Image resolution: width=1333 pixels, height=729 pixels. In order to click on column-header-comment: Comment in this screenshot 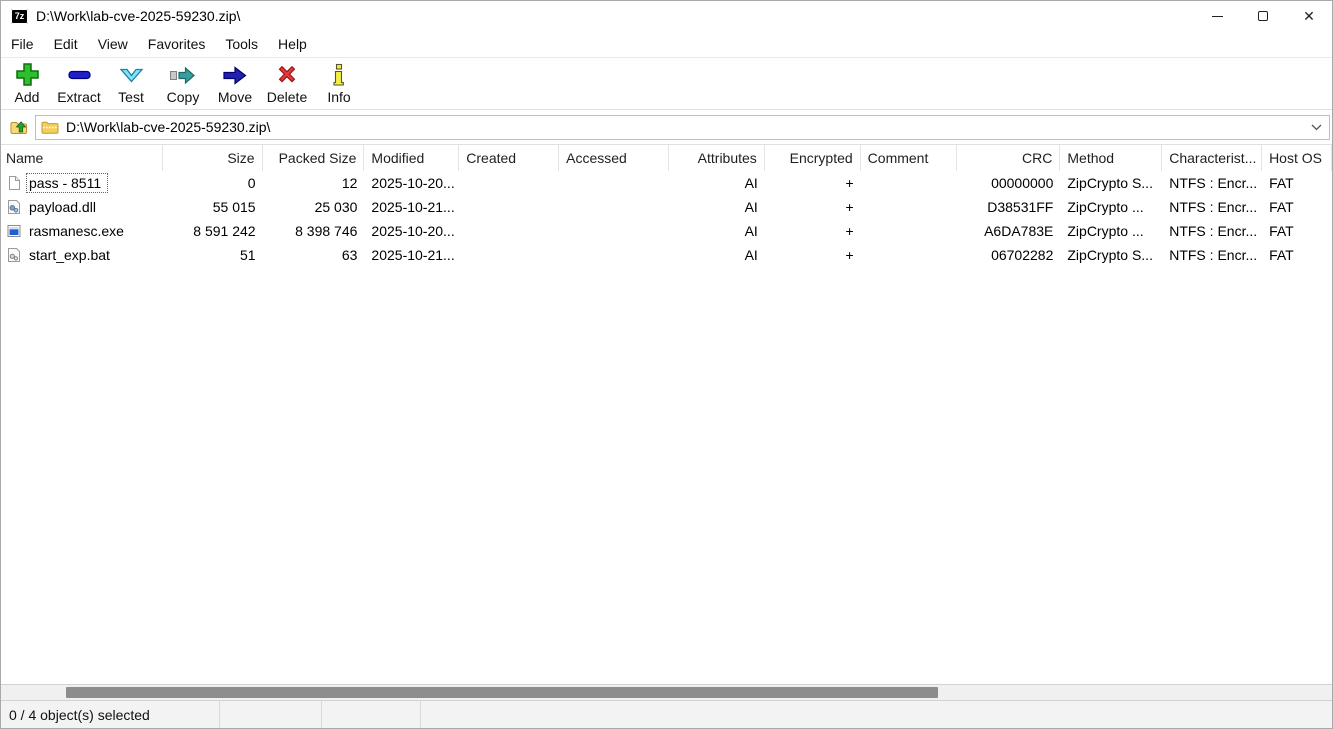, I will do `click(909, 158)`.